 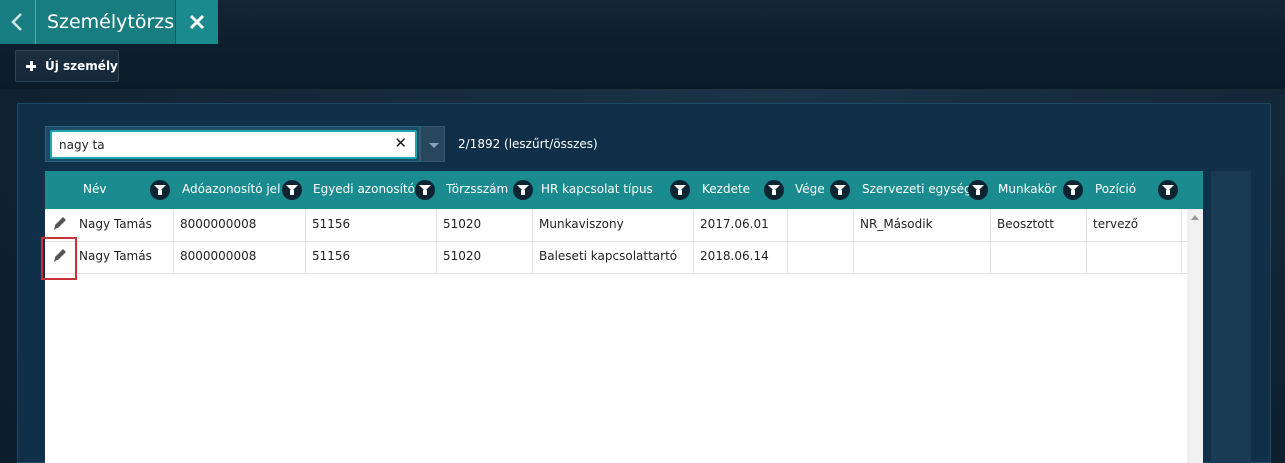 I want to click on close-tab-button, so click(x=196, y=22).